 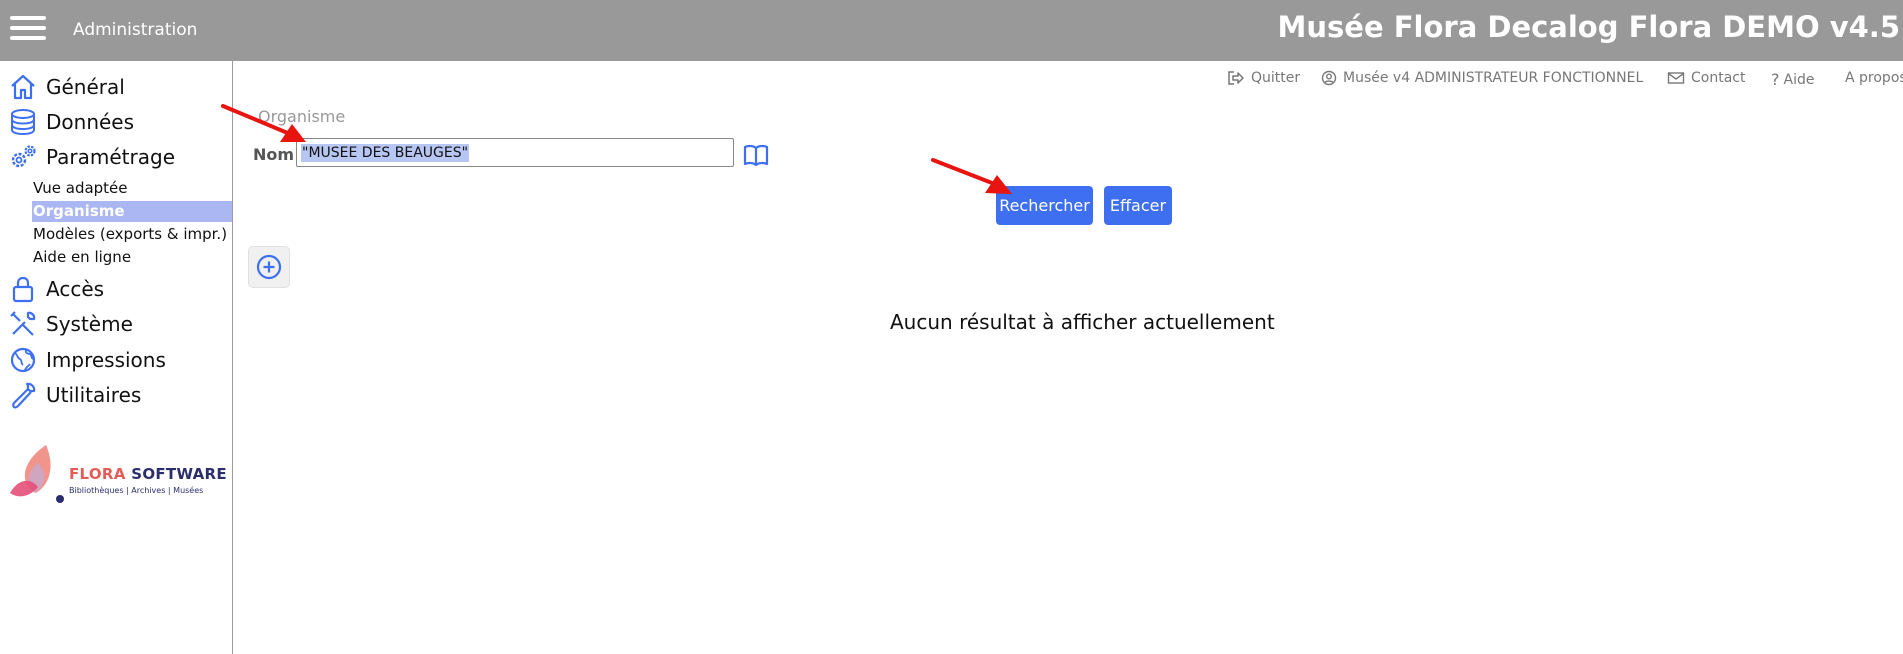 I want to click on sidebar-subitem-organisme: Organisme, so click(x=132, y=211).